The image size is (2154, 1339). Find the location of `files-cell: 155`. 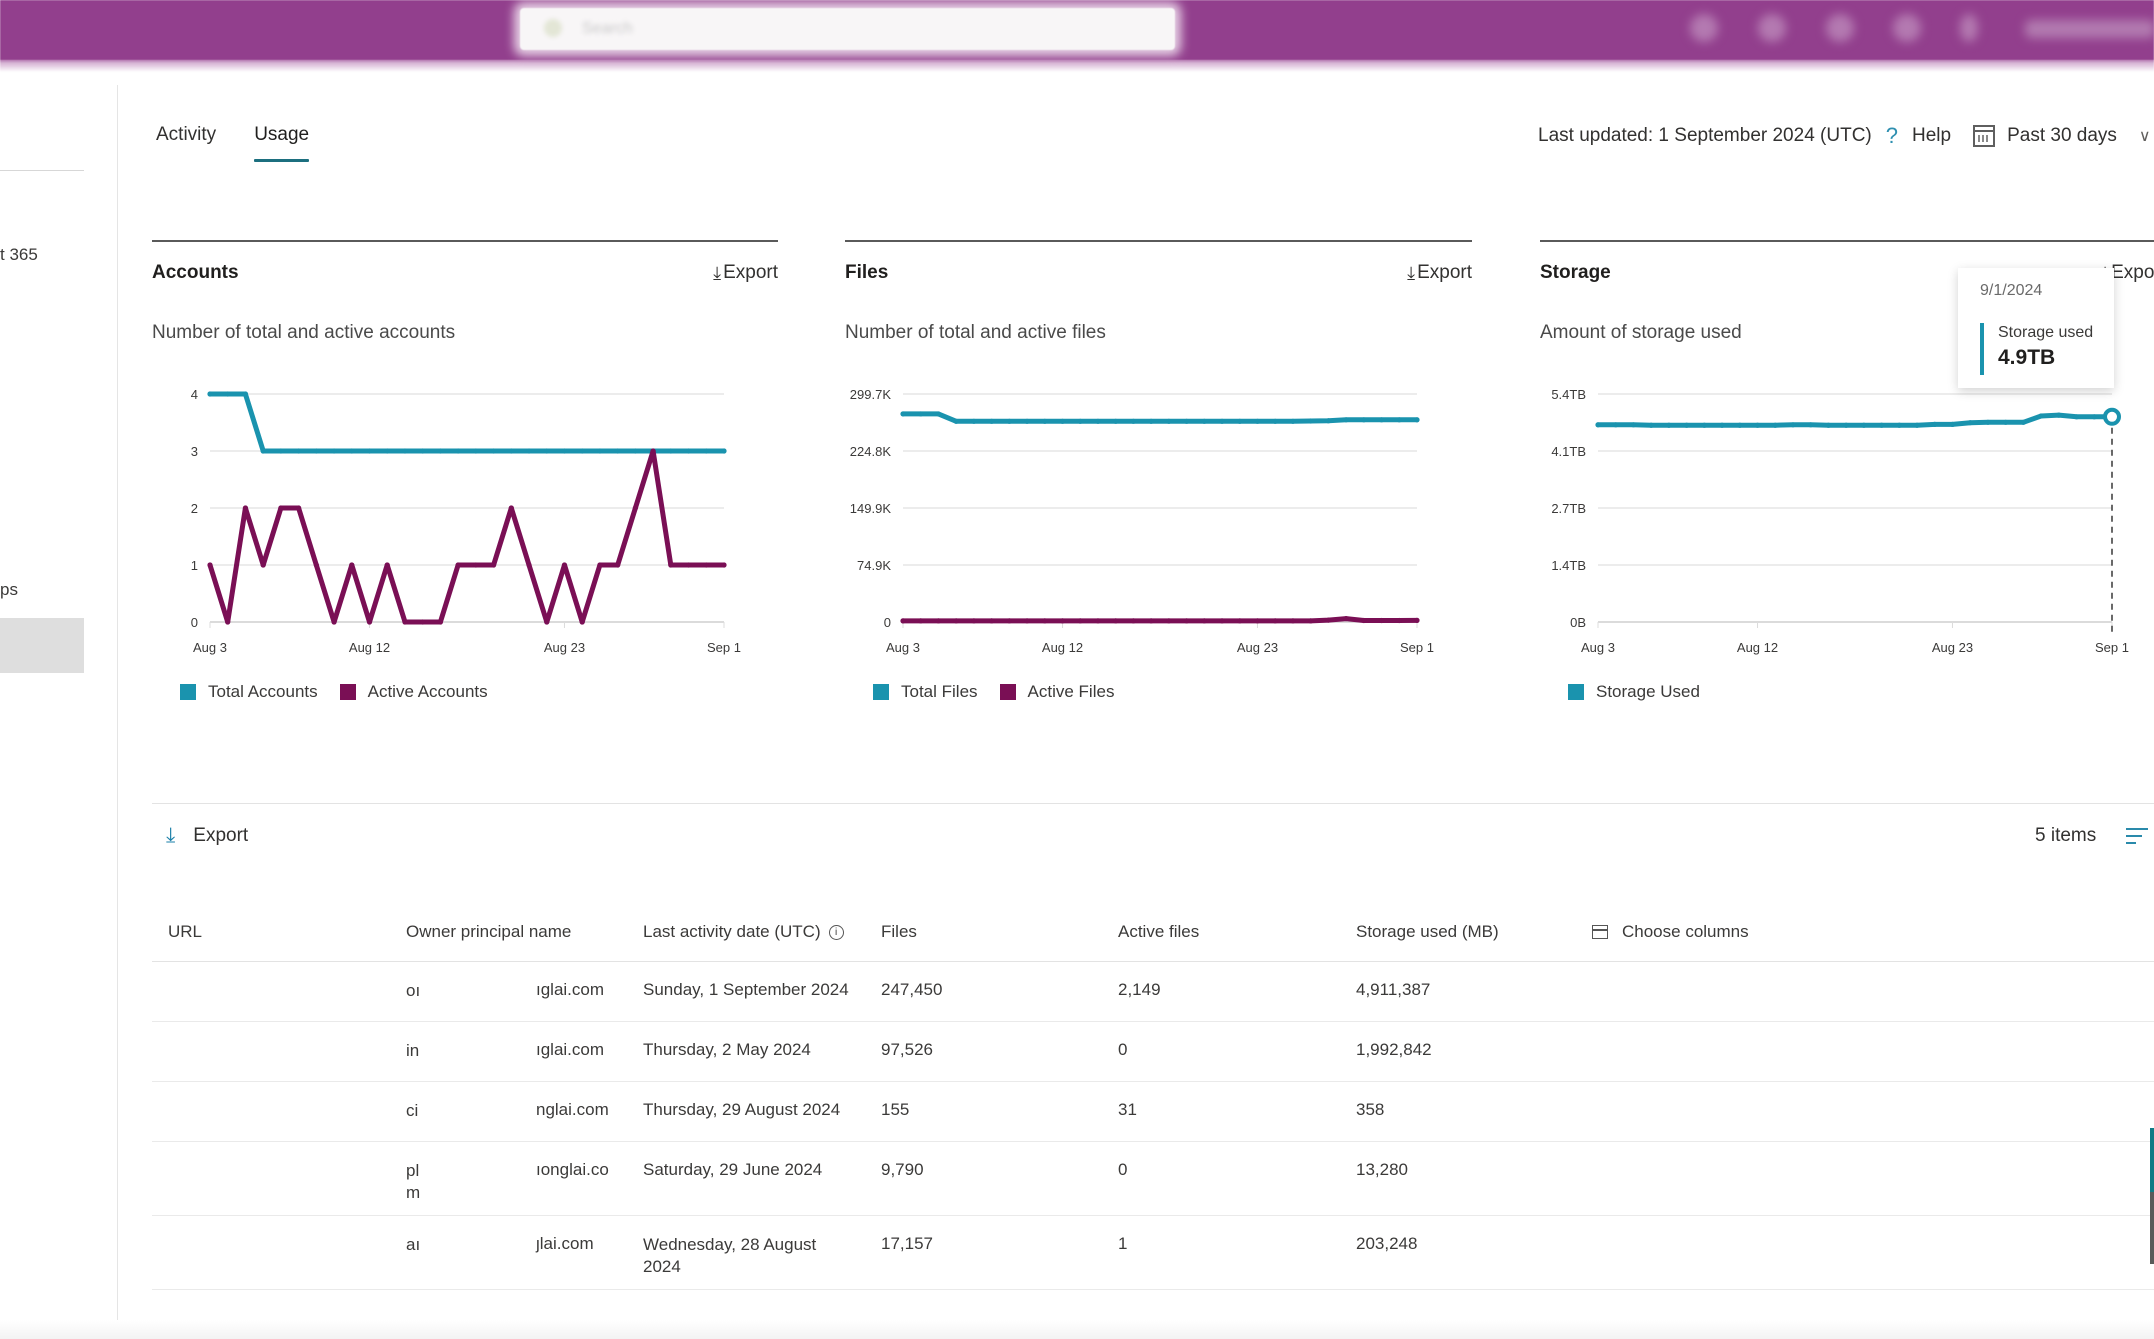

files-cell: 155 is located at coordinates (895, 1109).